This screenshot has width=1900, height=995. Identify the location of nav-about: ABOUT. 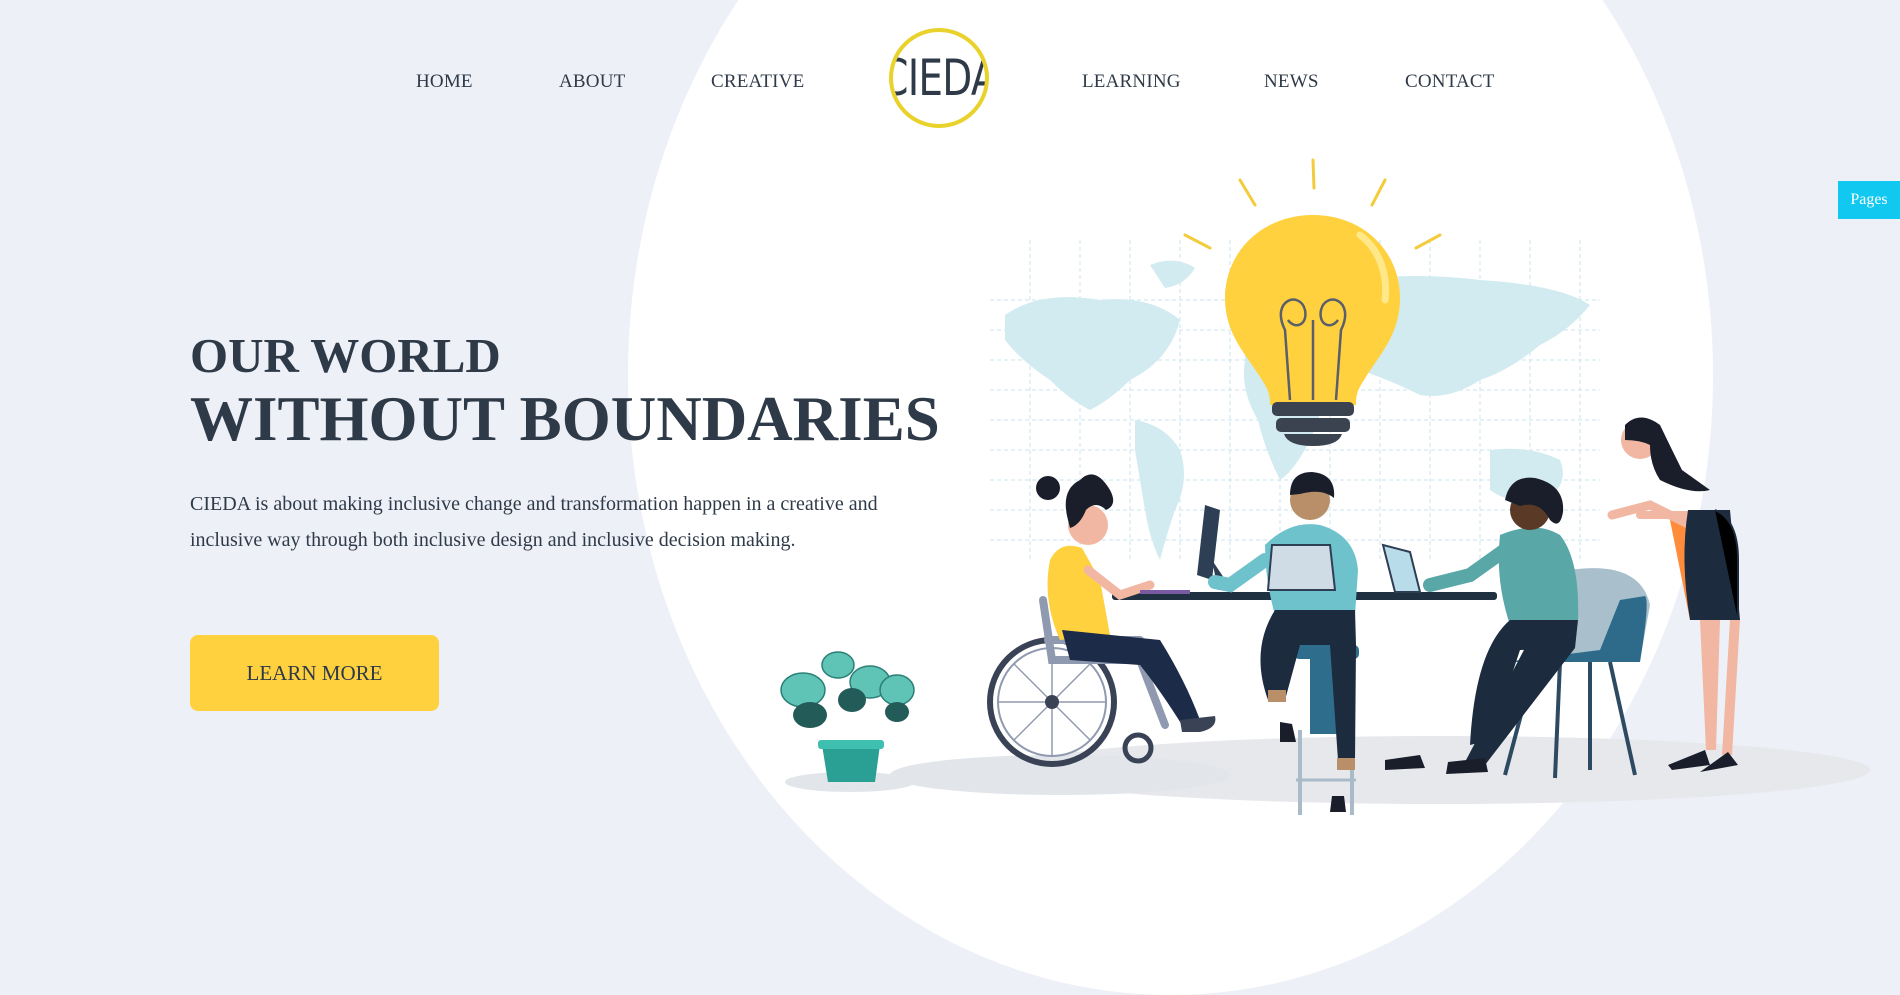
(592, 82).